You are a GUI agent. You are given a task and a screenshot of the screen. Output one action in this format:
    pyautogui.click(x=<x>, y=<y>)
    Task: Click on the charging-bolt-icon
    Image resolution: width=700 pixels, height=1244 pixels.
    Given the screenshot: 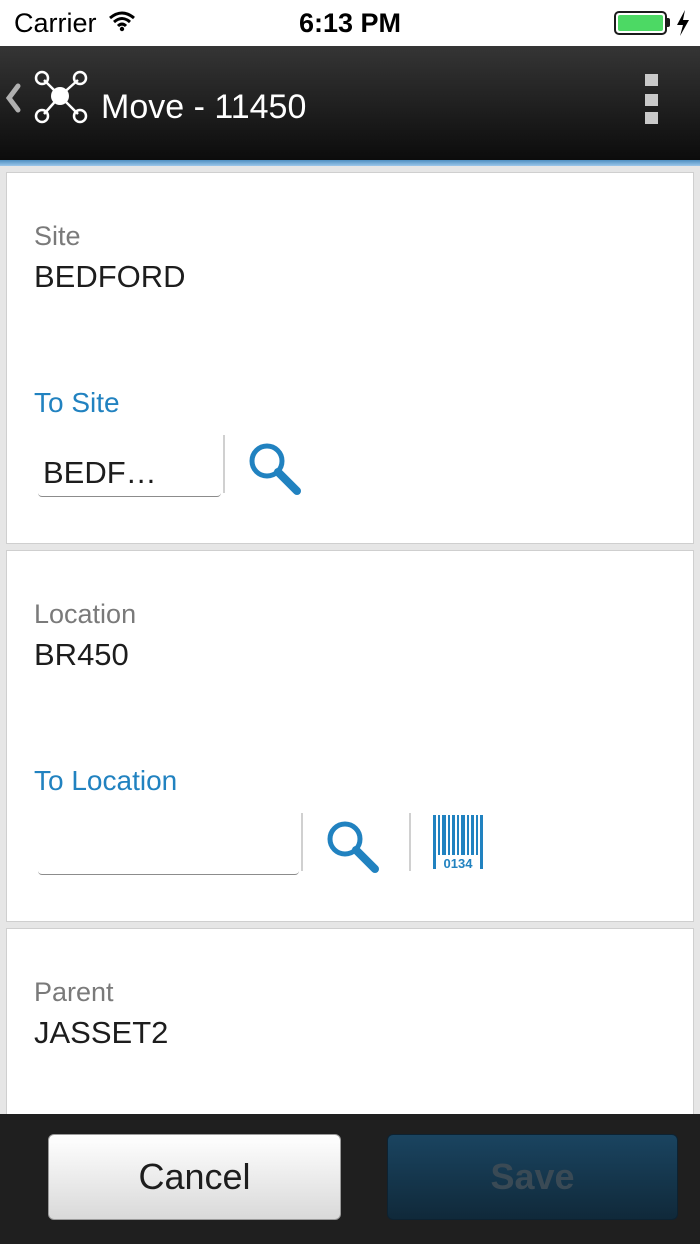 What is the action you would take?
    pyautogui.click(x=683, y=23)
    